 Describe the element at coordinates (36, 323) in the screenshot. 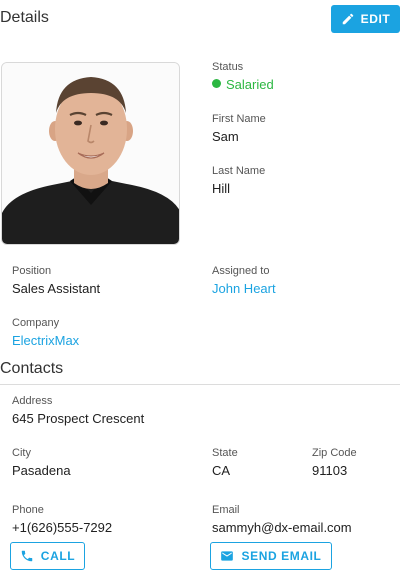

I see `company-label: Company` at that location.